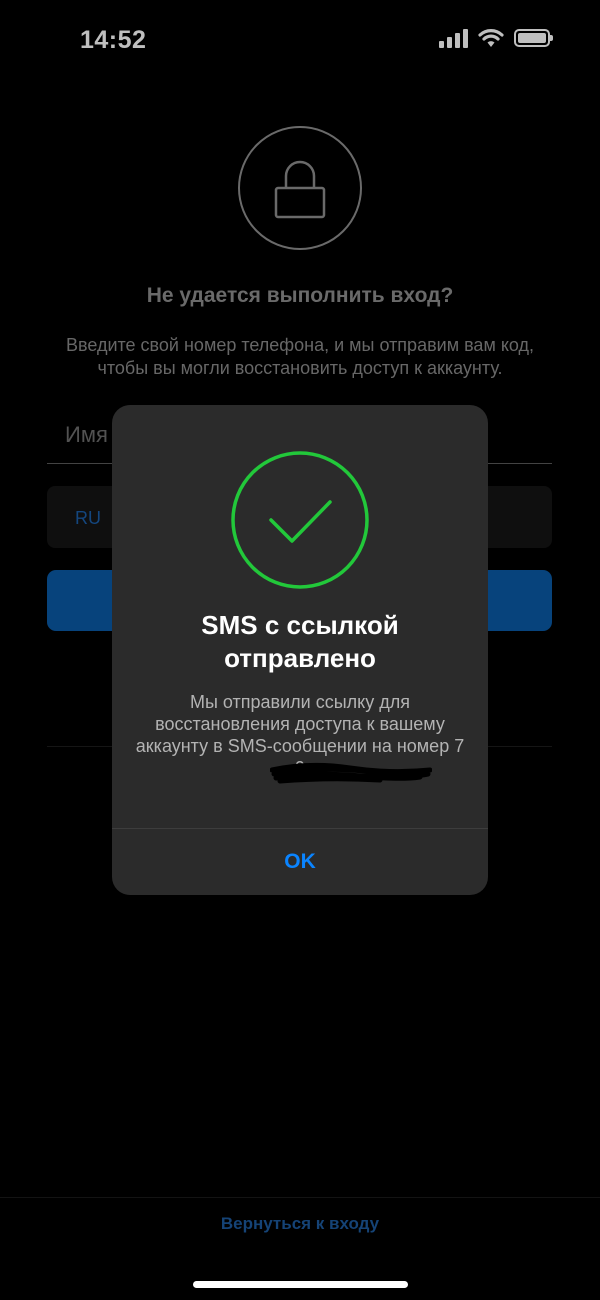 This screenshot has height=1300, width=600. Describe the element at coordinates (300, 1284) in the screenshot. I see `home-indicator` at that location.